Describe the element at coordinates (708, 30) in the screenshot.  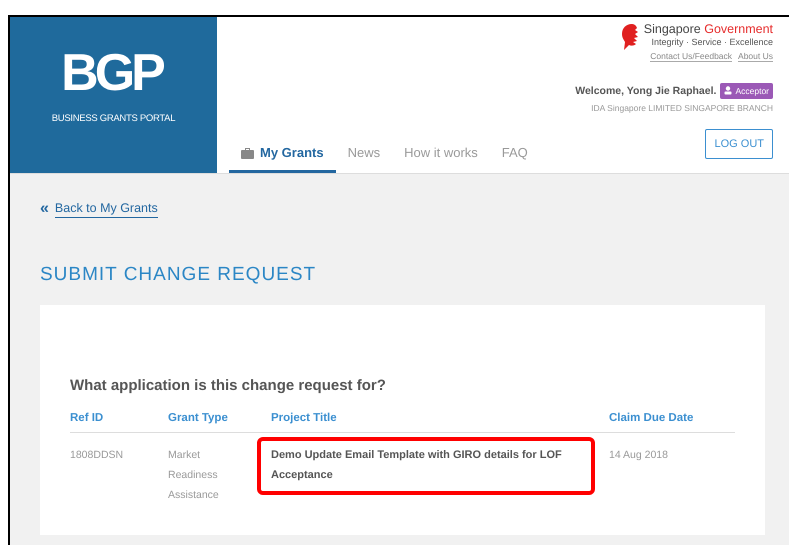
I see `government-name: Singapore Government` at that location.